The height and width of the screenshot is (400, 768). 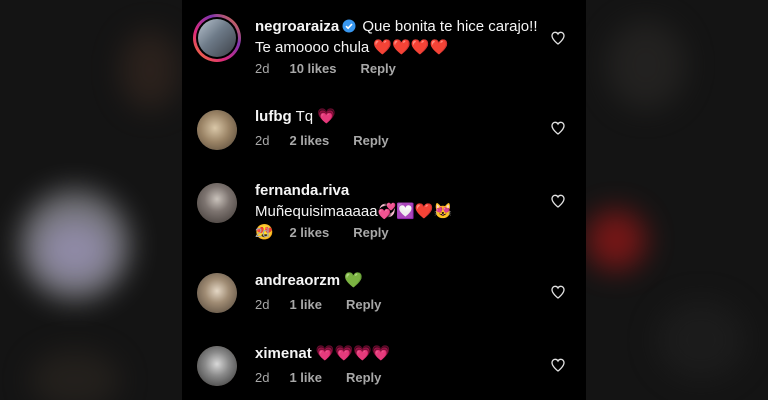 I want to click on comment-text: 💚, so click(x=353, y=280).